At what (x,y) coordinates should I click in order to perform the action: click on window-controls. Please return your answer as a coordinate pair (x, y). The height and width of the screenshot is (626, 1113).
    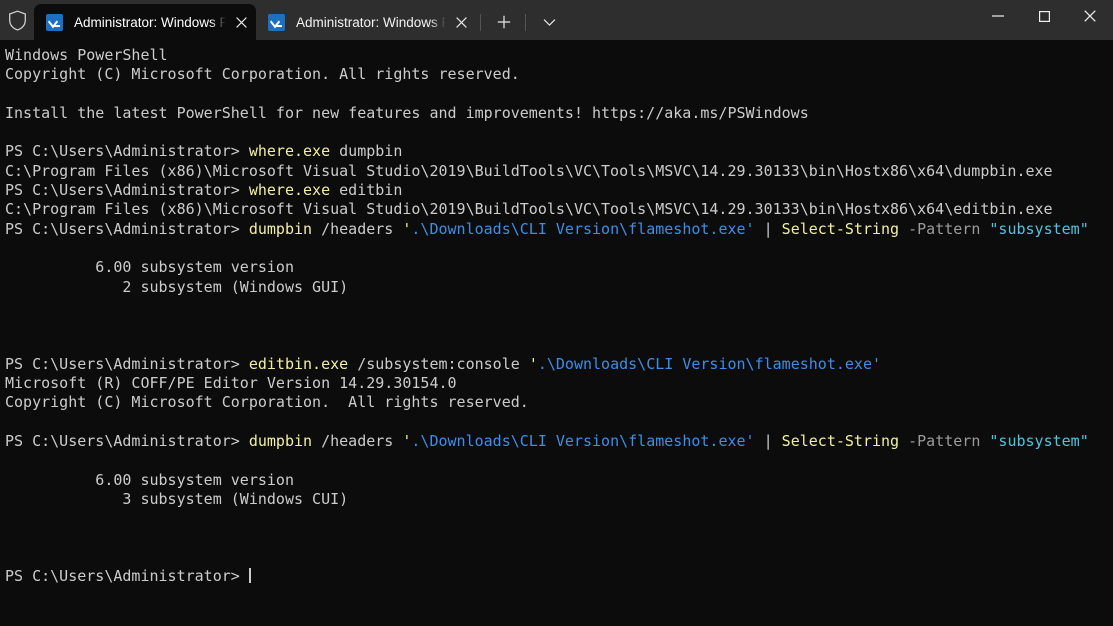
    Looking at the image, I should click on (1044, 20).